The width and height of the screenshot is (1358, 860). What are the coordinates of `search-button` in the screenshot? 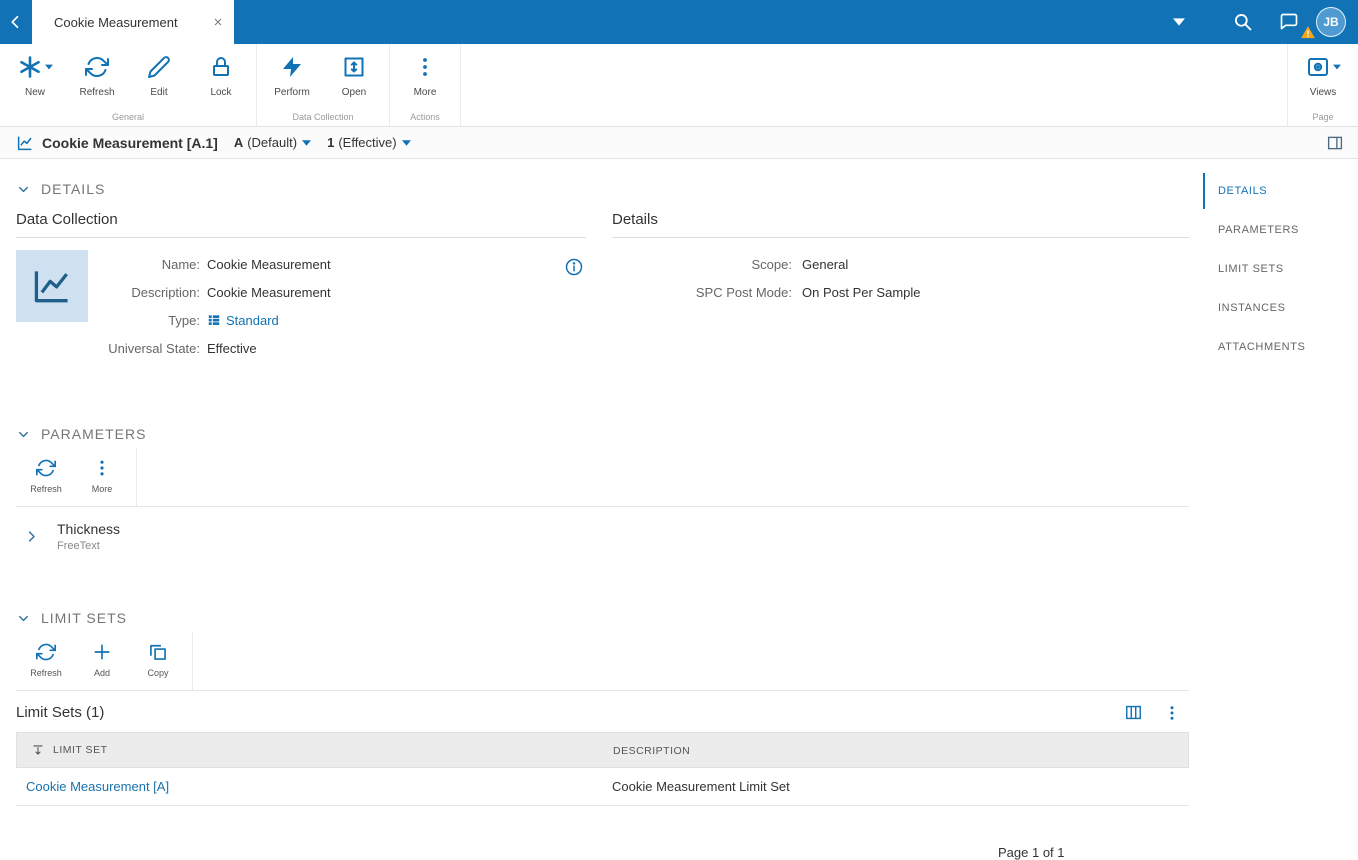 It's located at (1243, 22).